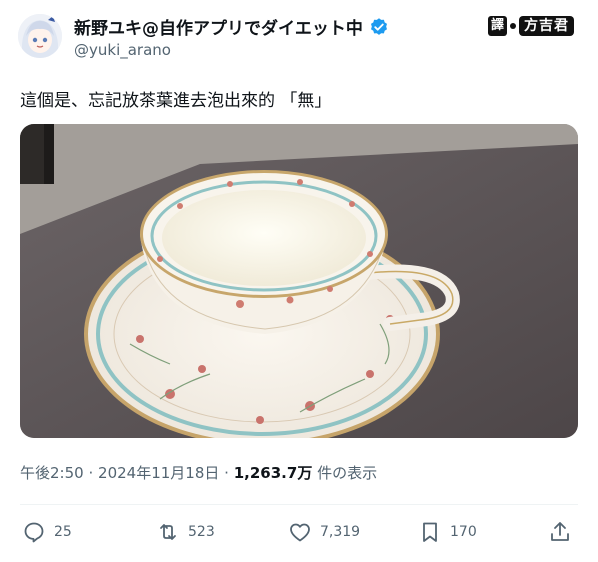 Image resolution: width=598 pixels, height=562 pixels. I want to click on author-name-row: 新野ユキ@自作アプリでダイエット中, so click(231, 26).